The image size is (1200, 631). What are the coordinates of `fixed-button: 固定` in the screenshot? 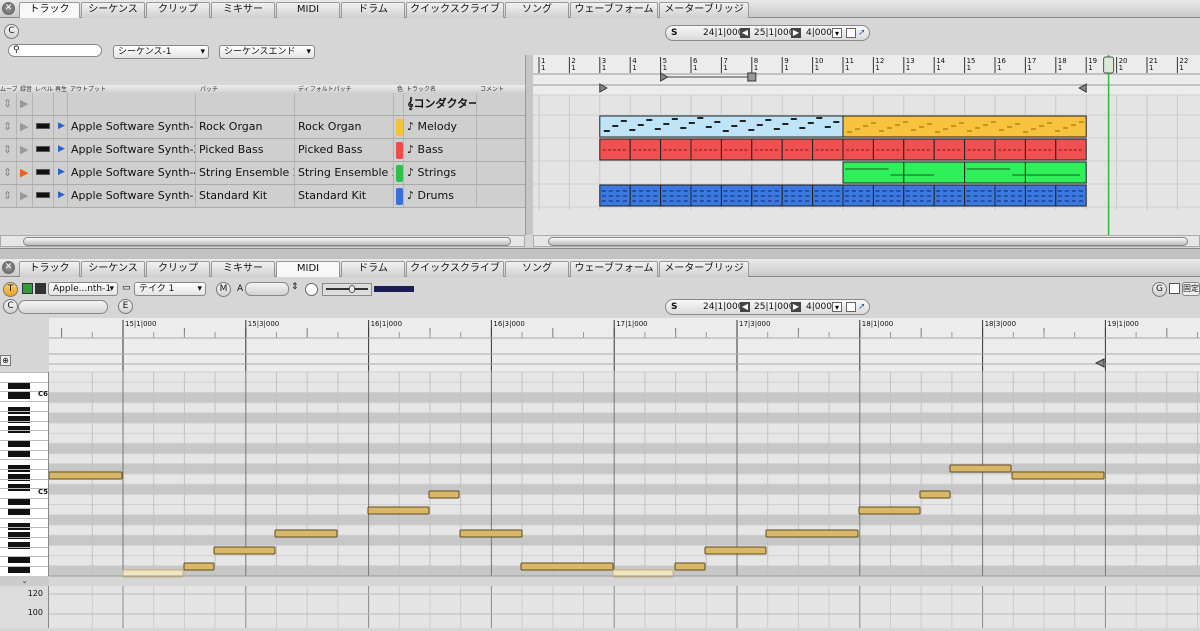 It's located at (1191, 289).